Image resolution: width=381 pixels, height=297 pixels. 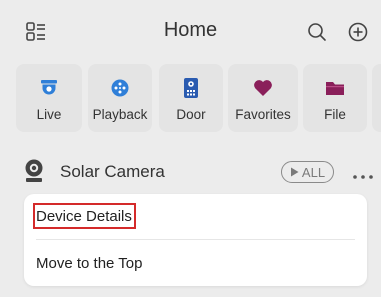 What do you see at coordinates (190, 172) in the screenshot?
I see `device-row: Solar Camera ALL` at bounding box center [190, 172].